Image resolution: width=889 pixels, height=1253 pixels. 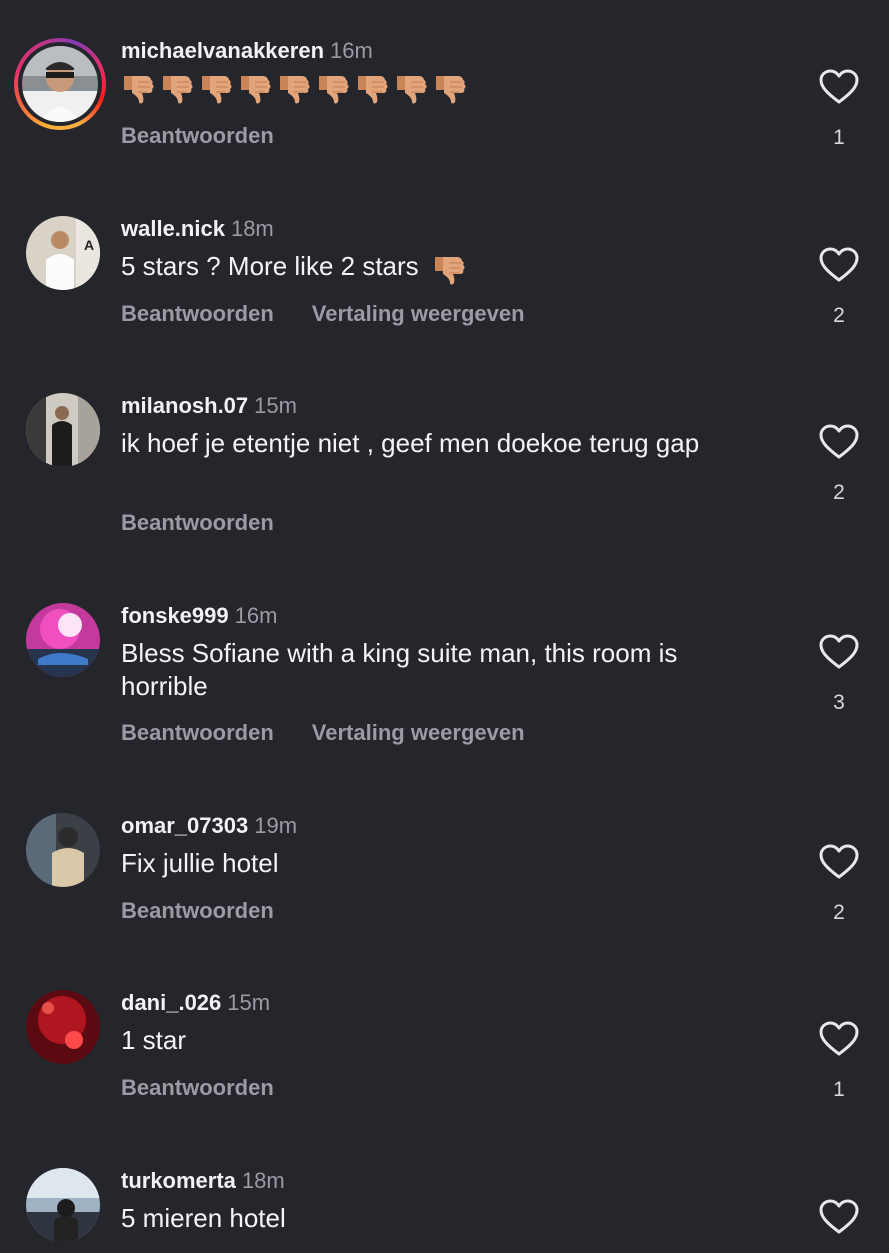 I want to click on comment-header: dani_.026 15m, so click(x=195, y=1003).